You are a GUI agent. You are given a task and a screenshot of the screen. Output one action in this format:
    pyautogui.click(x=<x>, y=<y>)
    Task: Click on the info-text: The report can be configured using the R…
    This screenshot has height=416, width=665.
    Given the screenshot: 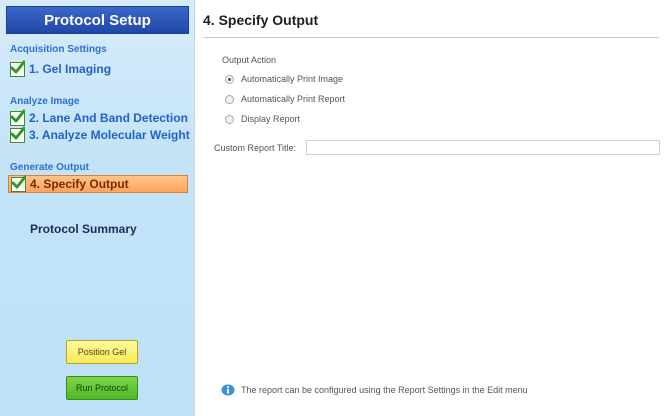 What is the action you would take?
    pyautogui.click(x=384, y=390)
    